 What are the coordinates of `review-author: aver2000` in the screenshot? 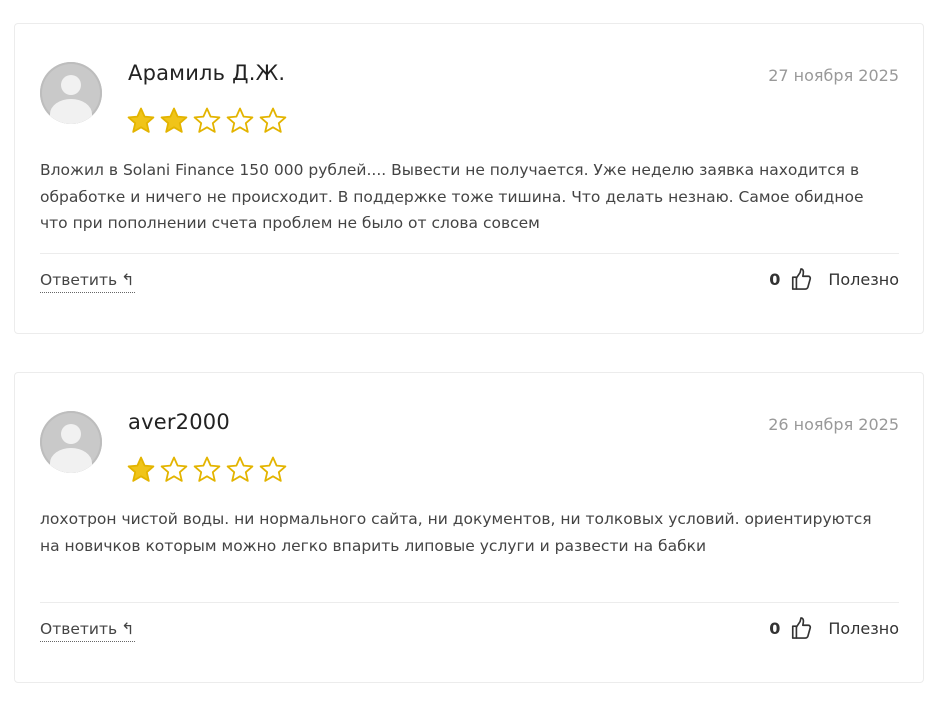 It's located at (179, 422).